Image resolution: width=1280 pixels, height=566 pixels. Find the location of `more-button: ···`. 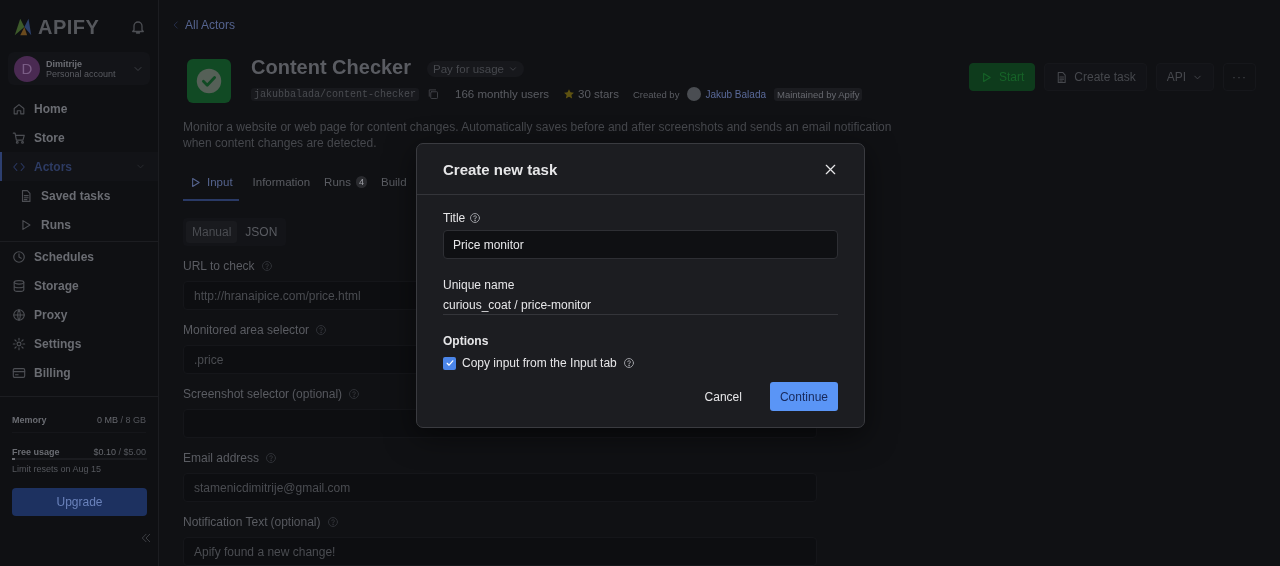

more-button: ··· is located at coordinates (1239, 77).